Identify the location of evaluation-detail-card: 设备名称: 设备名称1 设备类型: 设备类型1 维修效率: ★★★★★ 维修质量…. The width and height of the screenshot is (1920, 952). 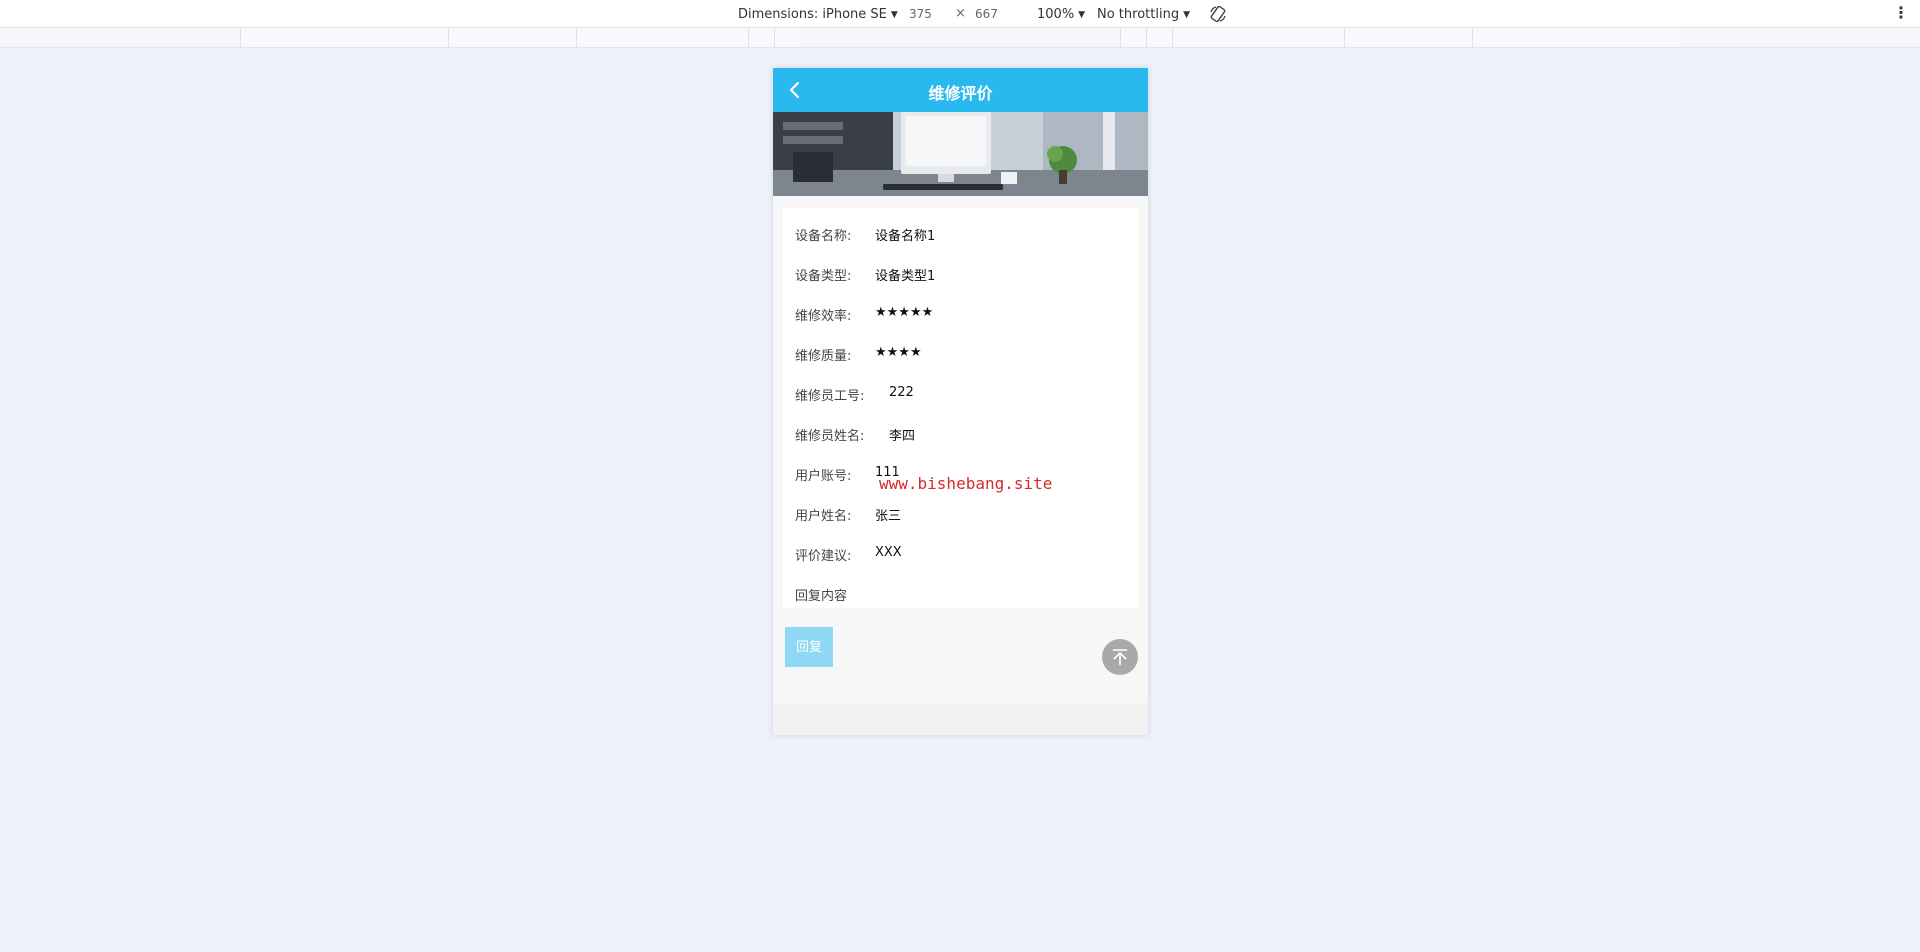
(960, 408).